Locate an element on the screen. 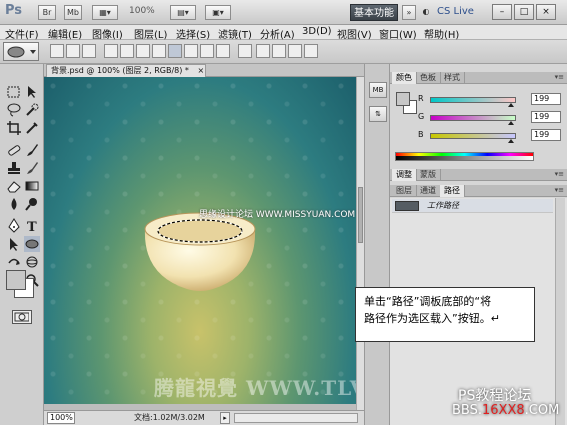 This screenshot has width=567, height=425. blue-value-input: 199 is located at coordinates (546, 135).